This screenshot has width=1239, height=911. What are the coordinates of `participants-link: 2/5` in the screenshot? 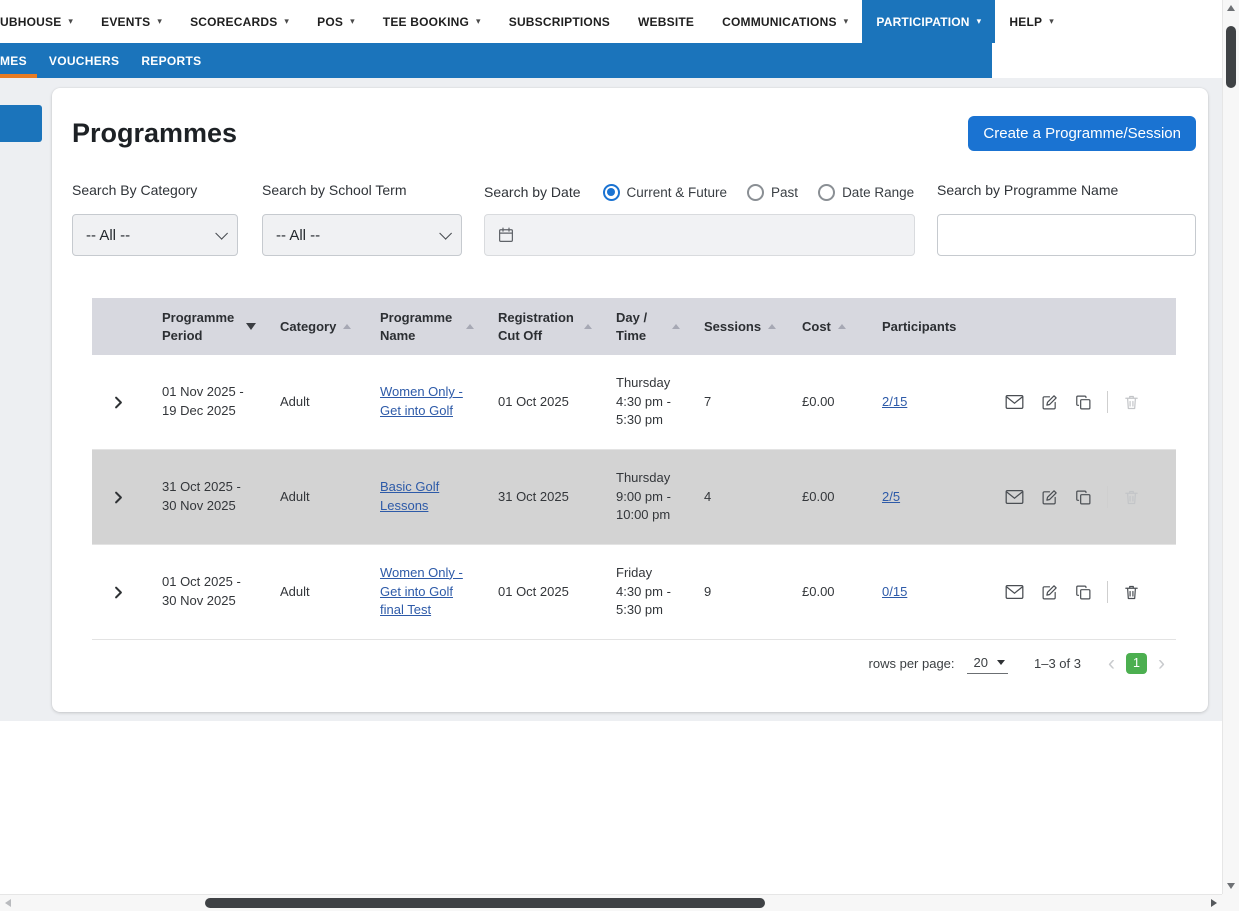 It's located at (891, 497).